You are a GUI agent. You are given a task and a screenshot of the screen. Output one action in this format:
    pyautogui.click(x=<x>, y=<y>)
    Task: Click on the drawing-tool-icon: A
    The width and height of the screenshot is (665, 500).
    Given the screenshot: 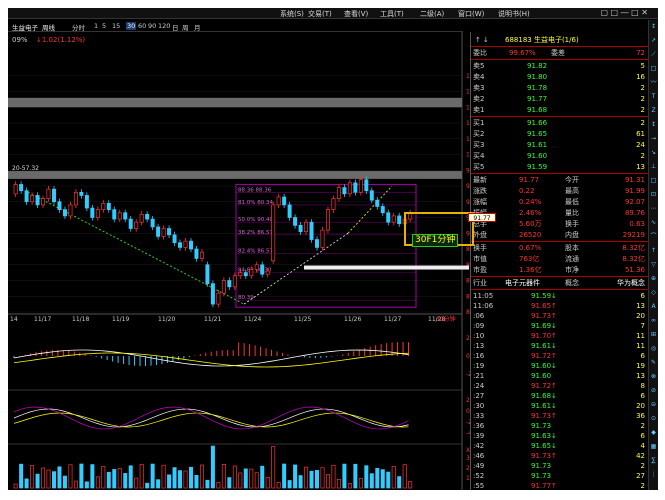 What is the action you would take?
    pyautogui.click(x=653, y=307)
    